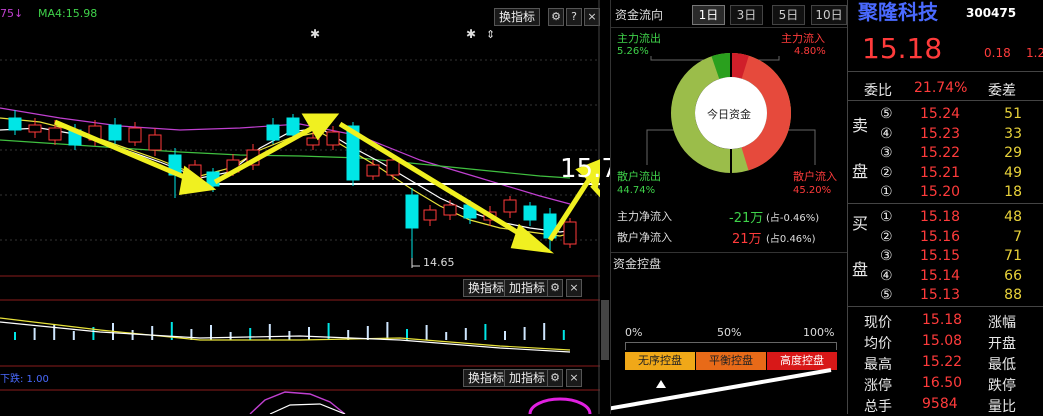 This screenshot has width=1043, height=416. Describe the element at coordinates (486, 378) in the screenshot. I see `switch-indicator-button-3: 换指标` at that location.